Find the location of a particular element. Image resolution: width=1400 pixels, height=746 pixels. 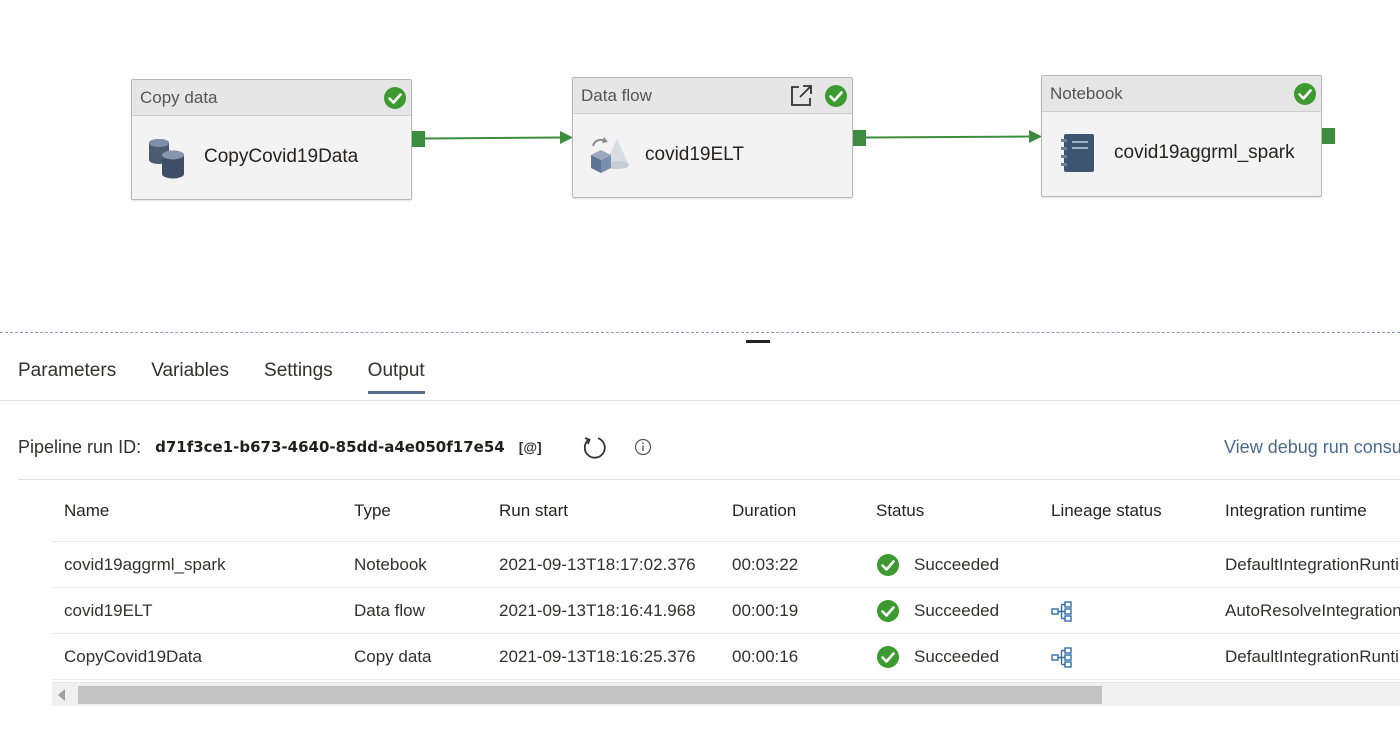

cell-type: Notebook is located at coordinates (390, 564).